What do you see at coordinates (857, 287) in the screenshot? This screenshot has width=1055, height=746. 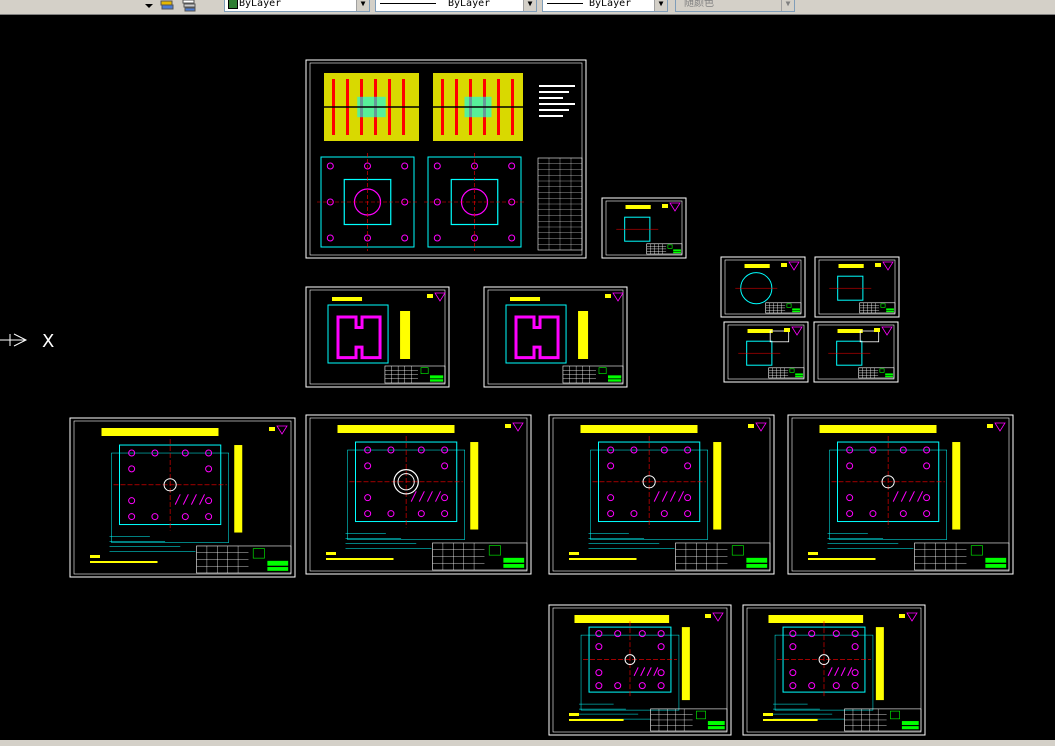 I see `drawing-sheet-part-slot` at bounding box center [857, 287].